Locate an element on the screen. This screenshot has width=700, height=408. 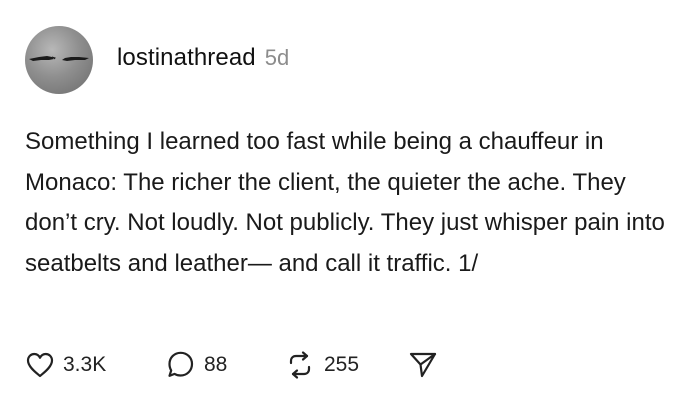
like-count: 3.3K is located at coordinates (85, 364).